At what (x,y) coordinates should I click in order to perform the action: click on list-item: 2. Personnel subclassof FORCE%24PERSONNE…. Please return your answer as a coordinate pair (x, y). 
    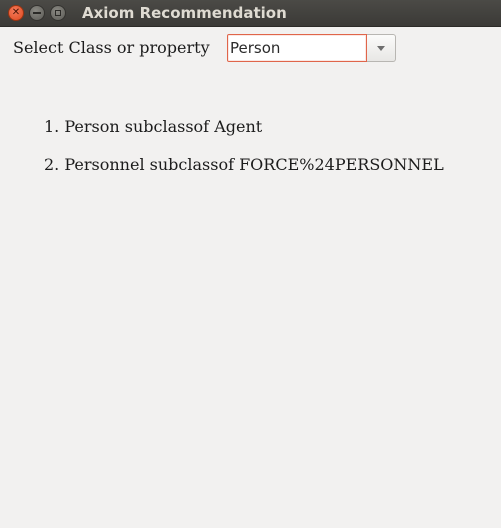
    Looking at the image, I should click on (244, 164).